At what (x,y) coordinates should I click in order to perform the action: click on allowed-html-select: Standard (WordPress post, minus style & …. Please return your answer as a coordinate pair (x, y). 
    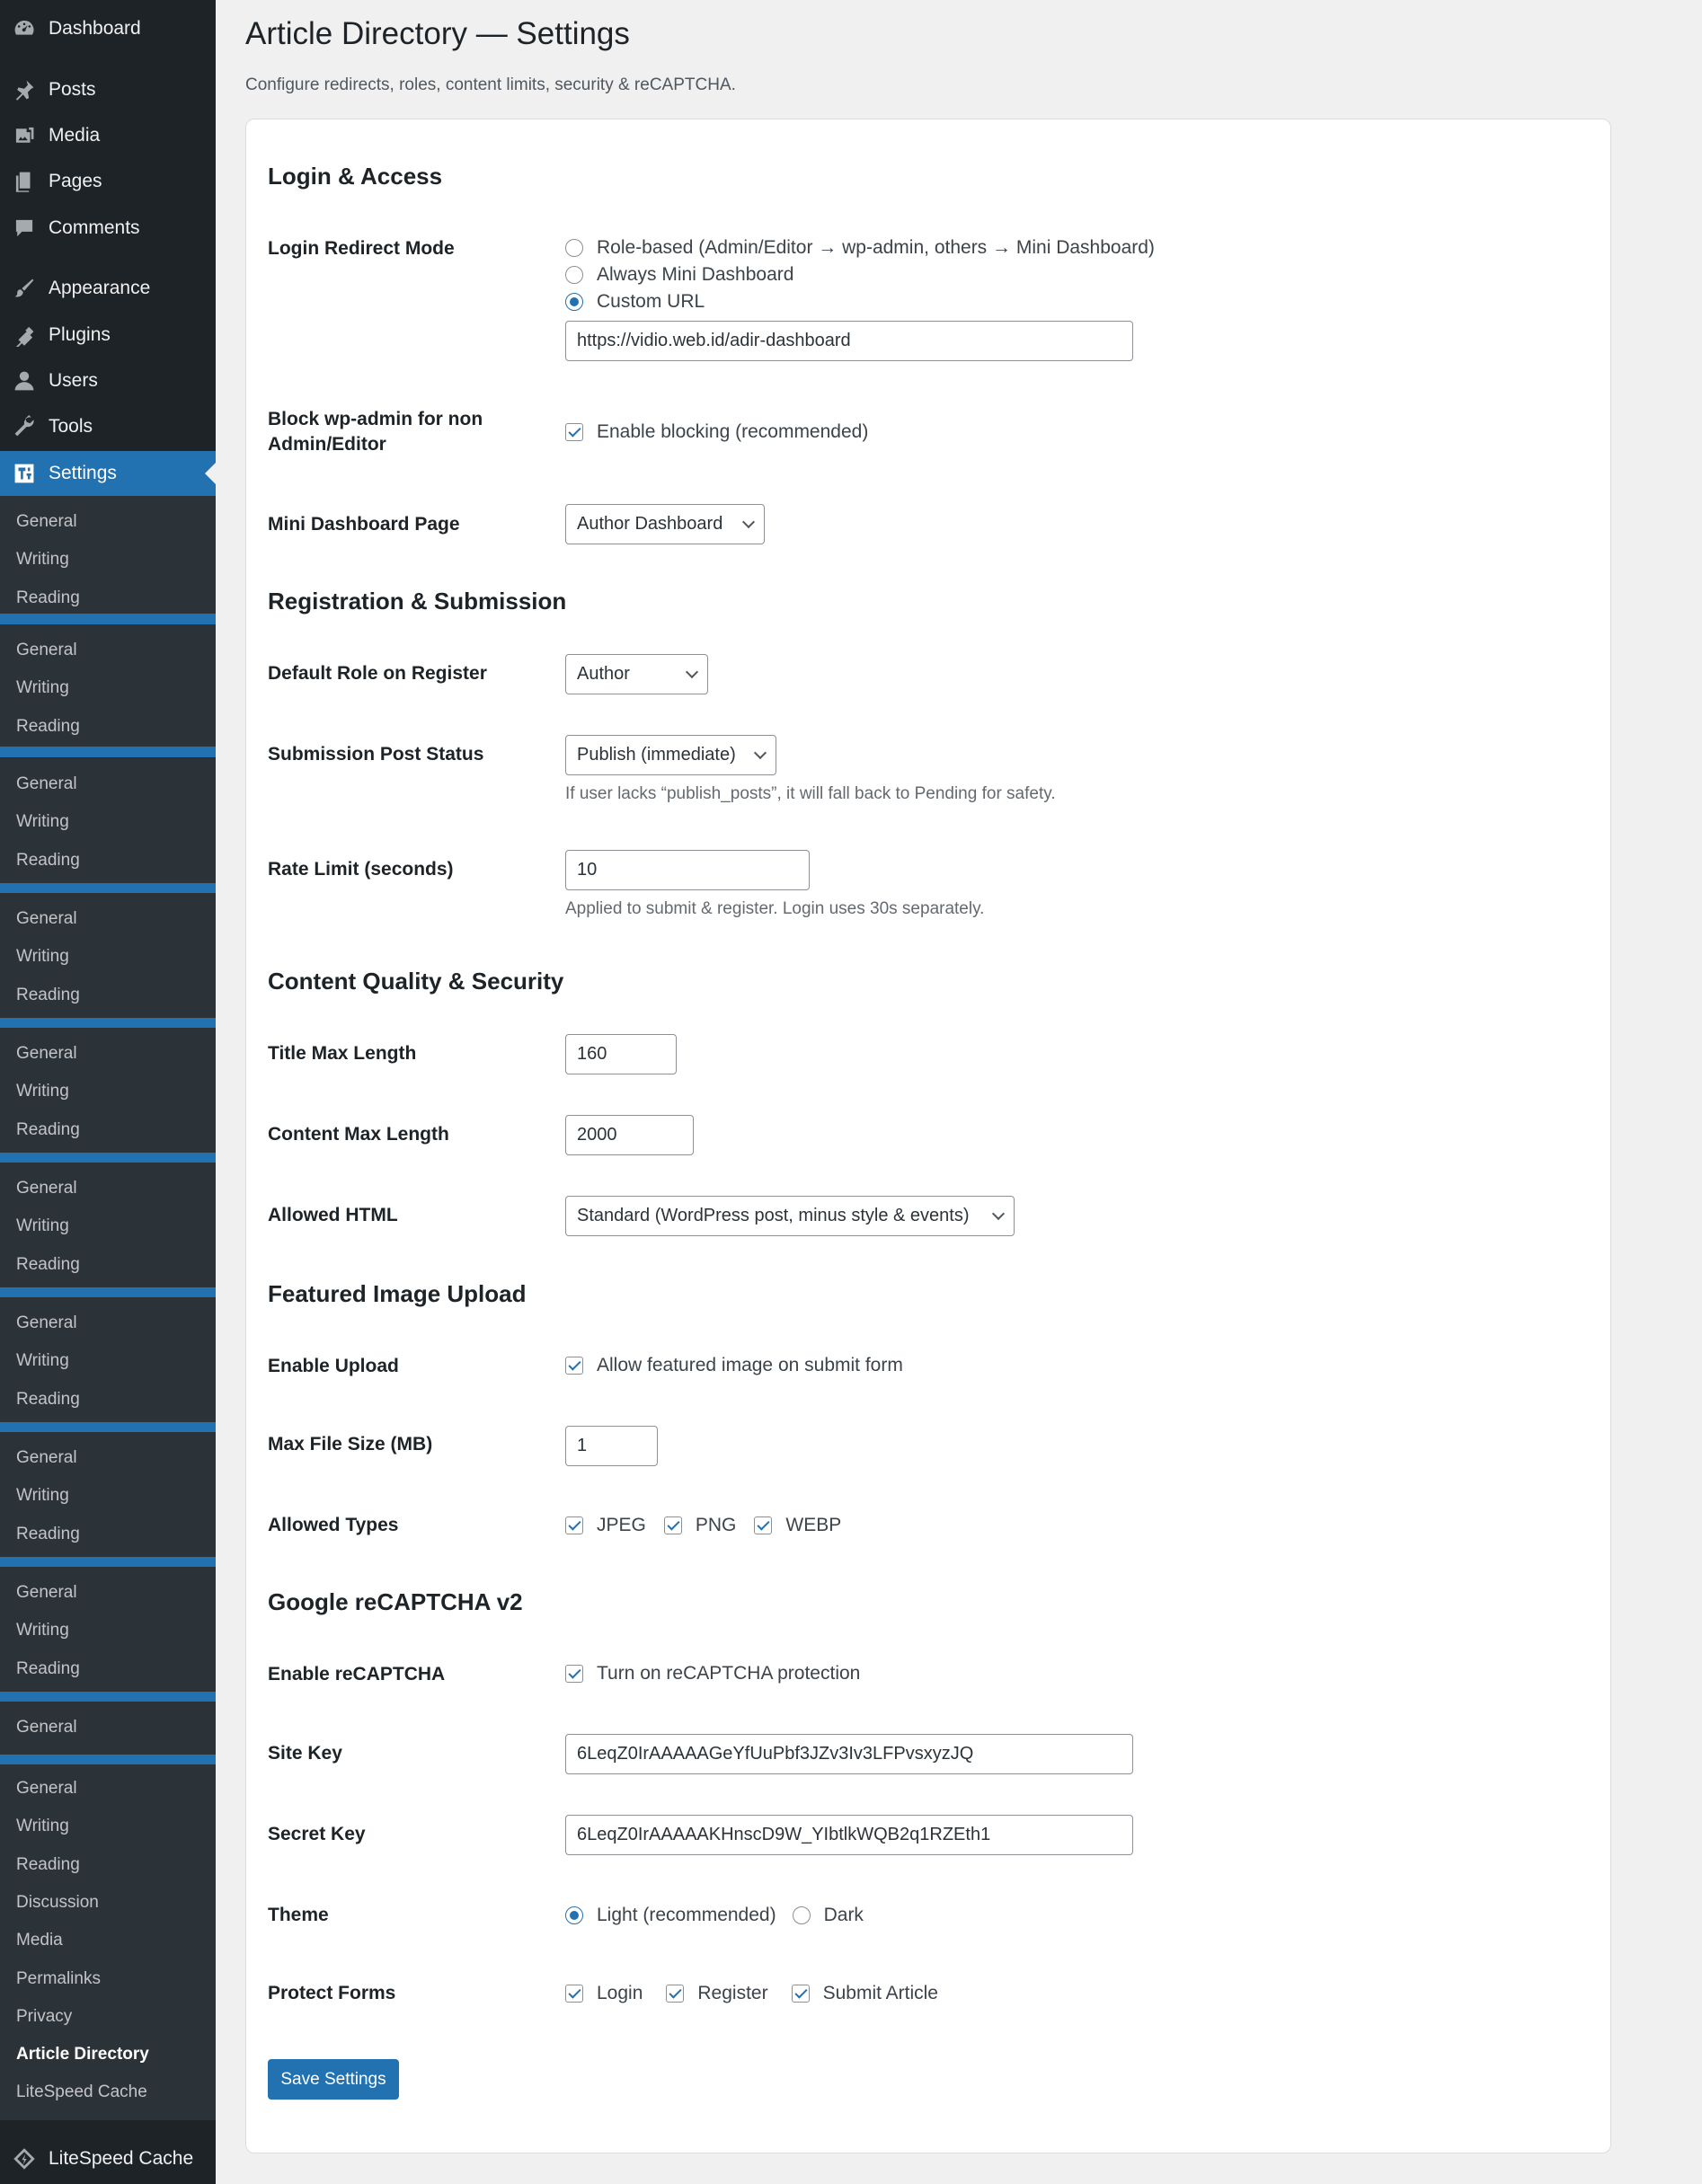
    Looking at the image, I should click on (790, 1216).